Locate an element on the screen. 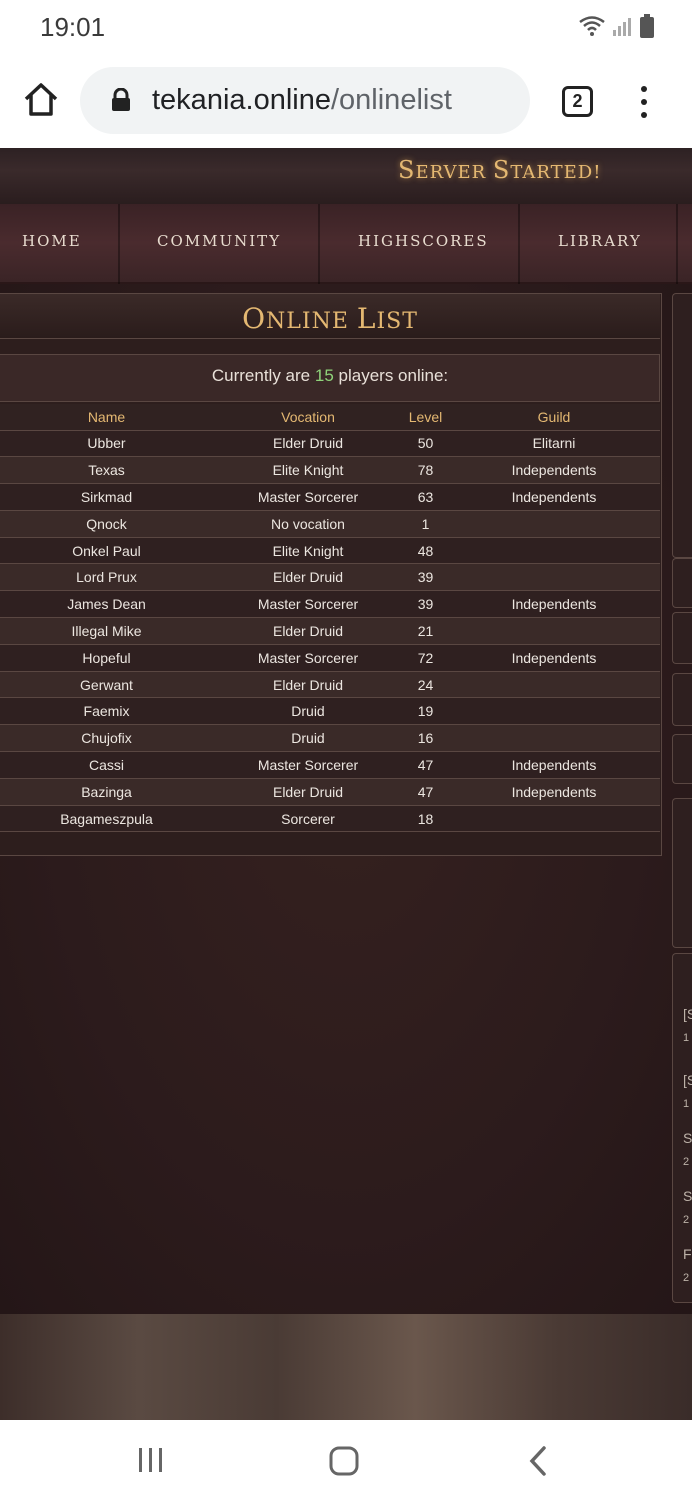 The image size is (692, 1500). url-path: /onlinelist is located at coordinates (391, 100).